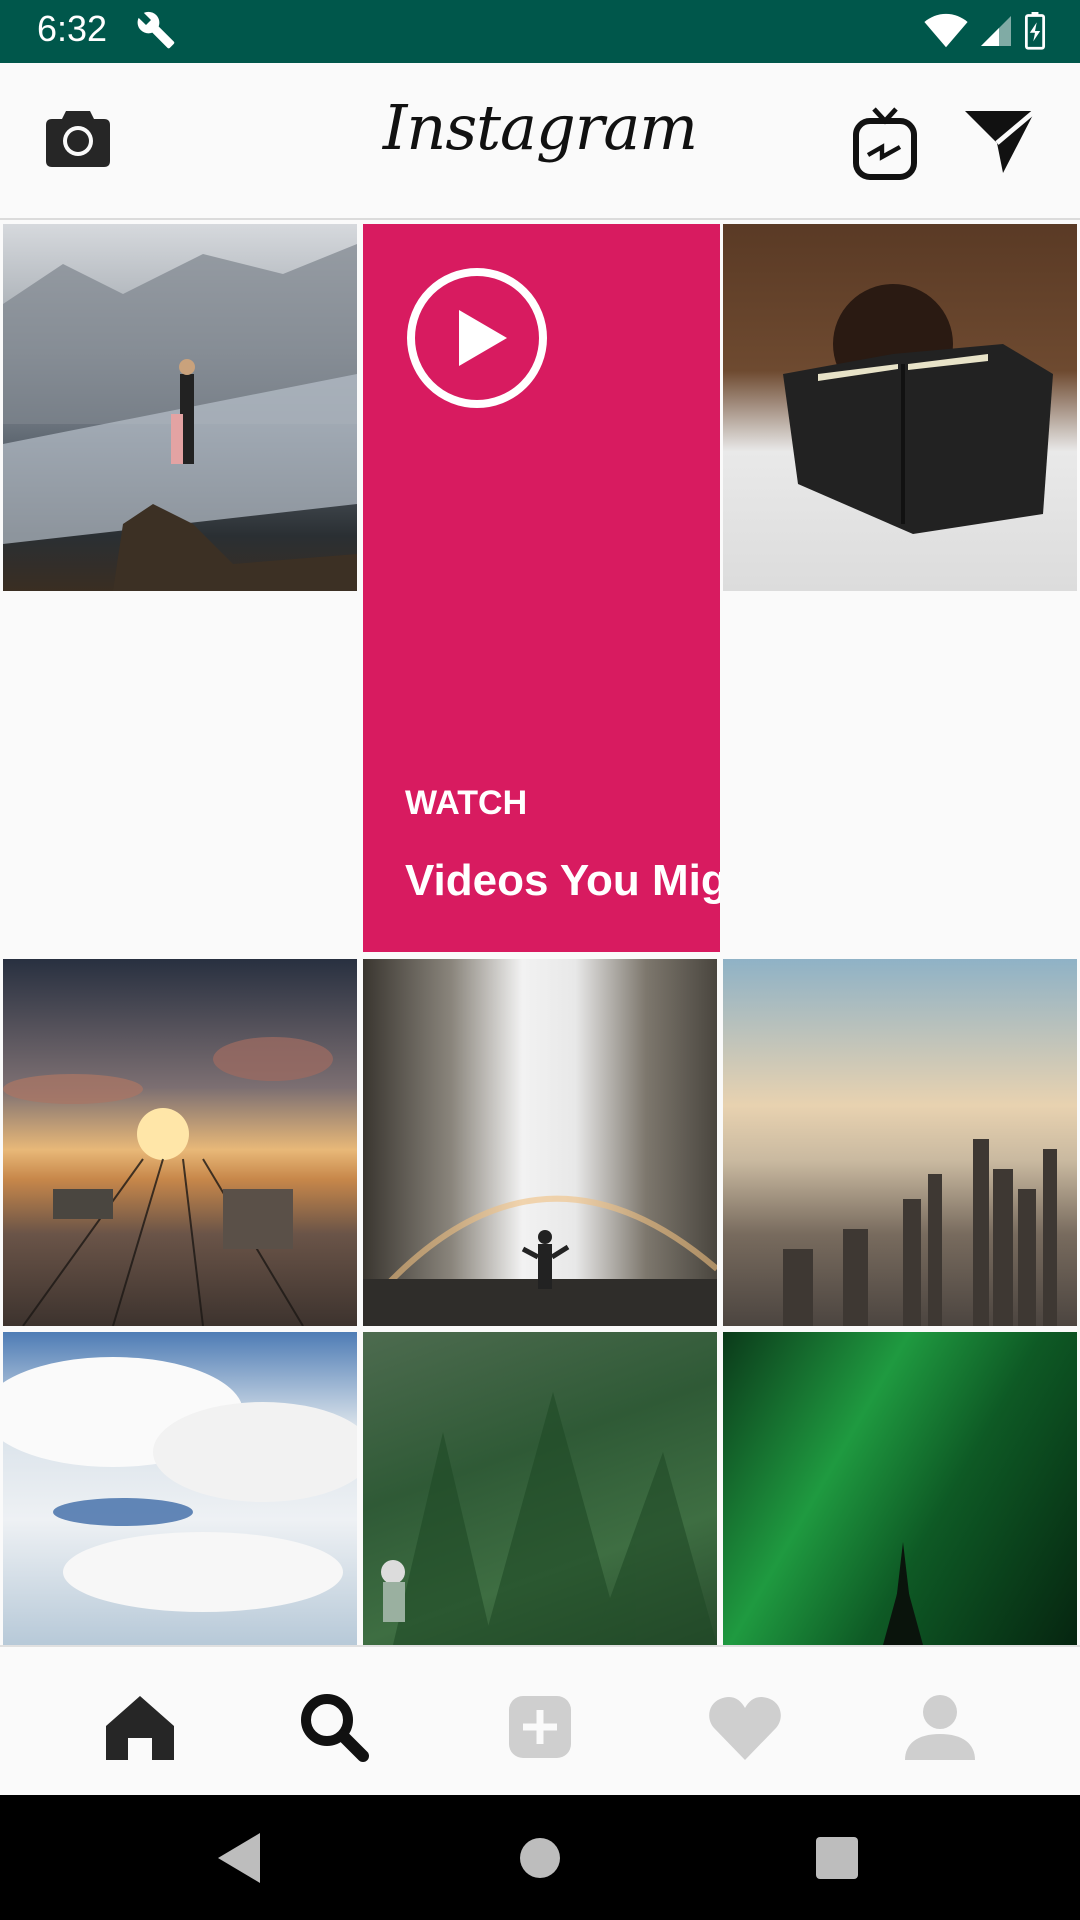  Describe the element at coordinates (466, 803) in the screenshot. I see `watch-label: WATCH` at that location.